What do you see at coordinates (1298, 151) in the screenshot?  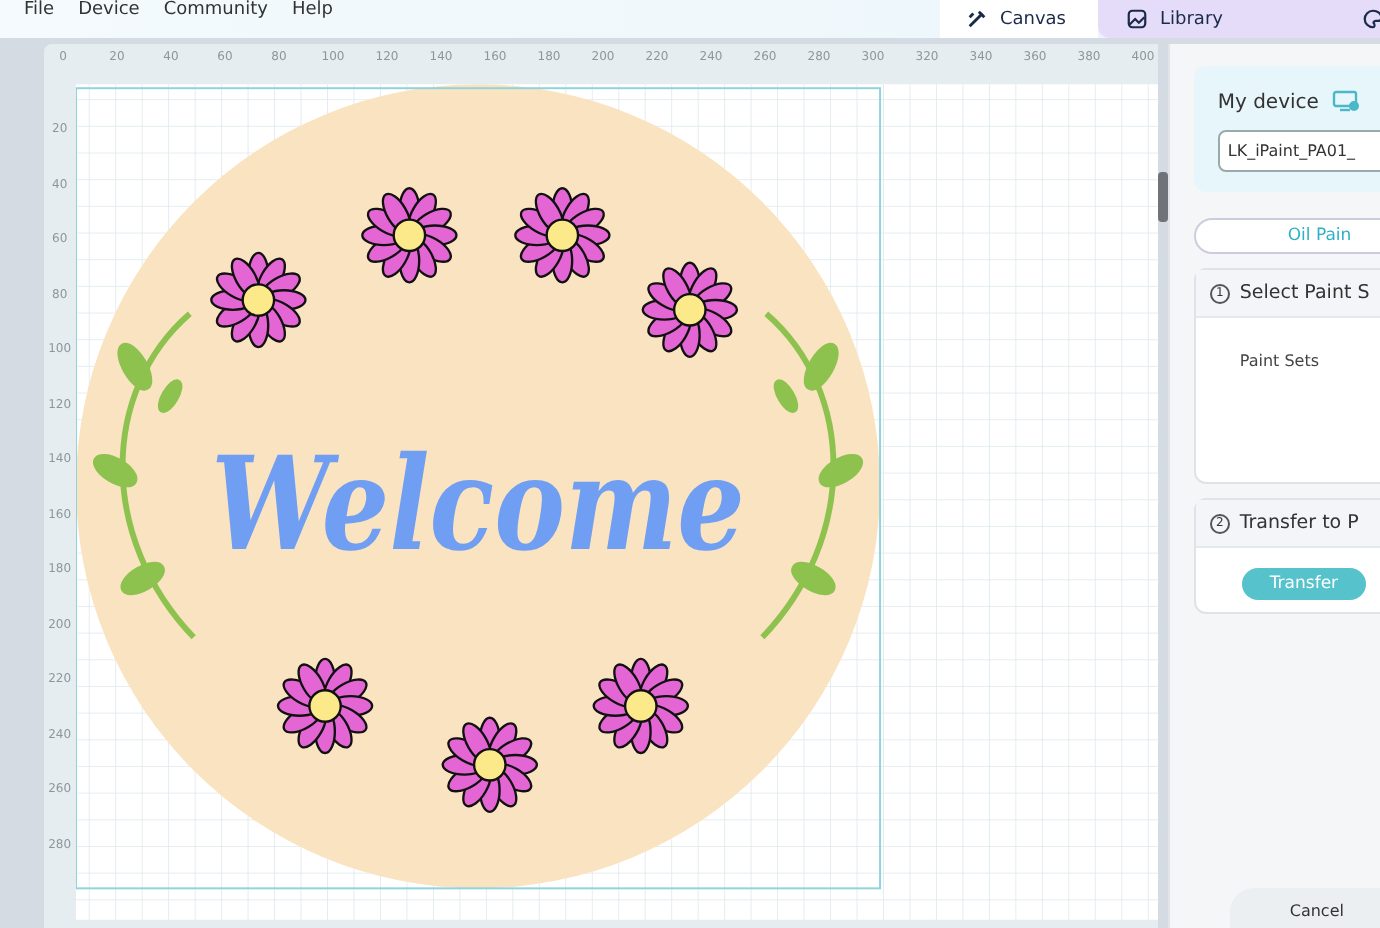 I see `device-field: LK_iPaint_PA01_` at bounding box center [1298, 151].